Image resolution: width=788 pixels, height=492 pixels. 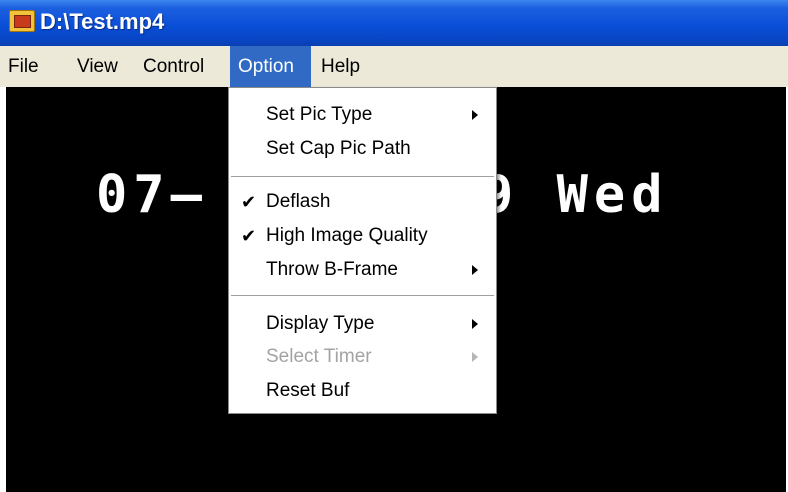 I want to click on window-title: D:\Test.mp4, so click(x=102, y=21).